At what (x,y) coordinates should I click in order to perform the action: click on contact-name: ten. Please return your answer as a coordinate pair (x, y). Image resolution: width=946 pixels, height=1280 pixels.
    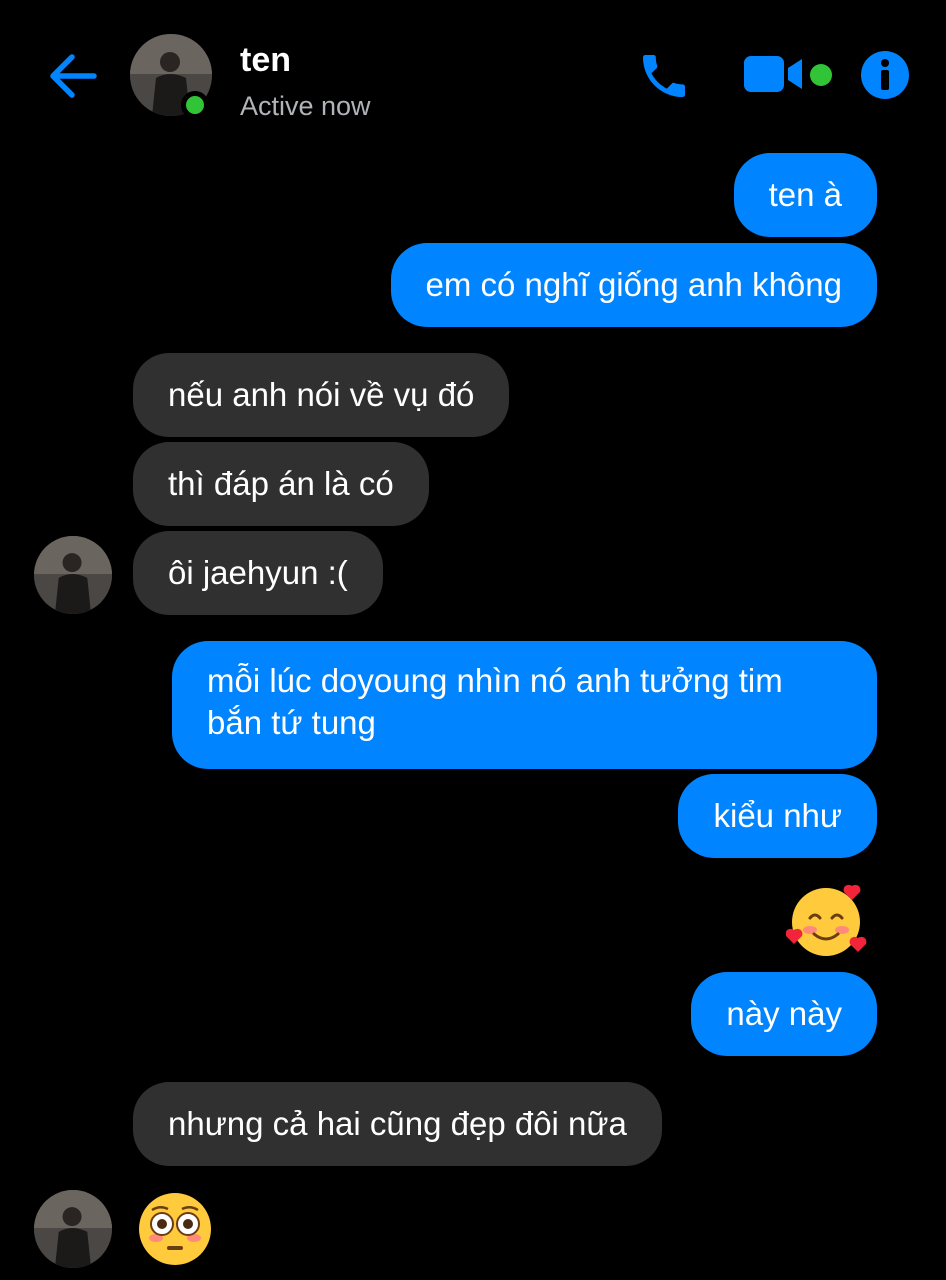
    Looking at the image, I should click on (265, 60).